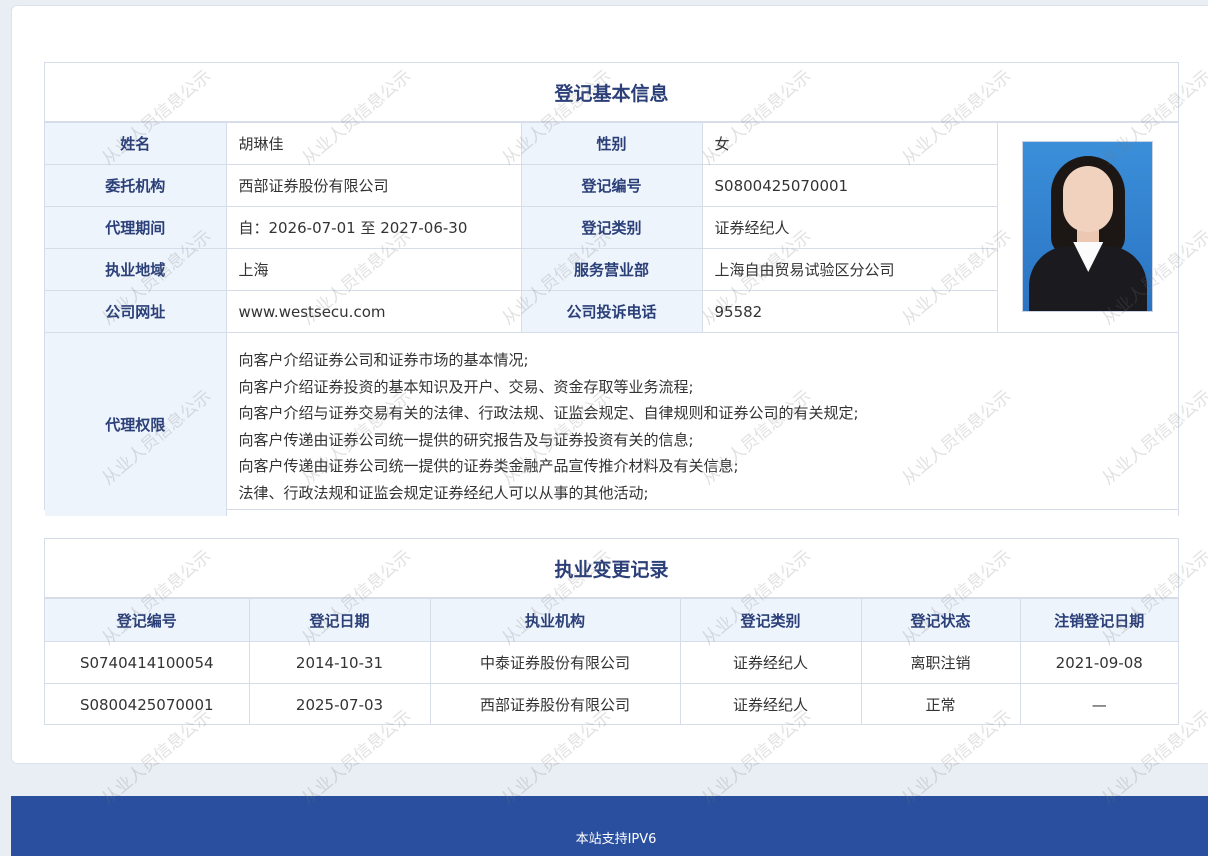 Image resolution: width=1208 pixels, height=856 pixels. What do you see at coordinates (611, 568) in the screenshot?
I see `records-title: 执业变更记录` at bounding box center [611, 568].